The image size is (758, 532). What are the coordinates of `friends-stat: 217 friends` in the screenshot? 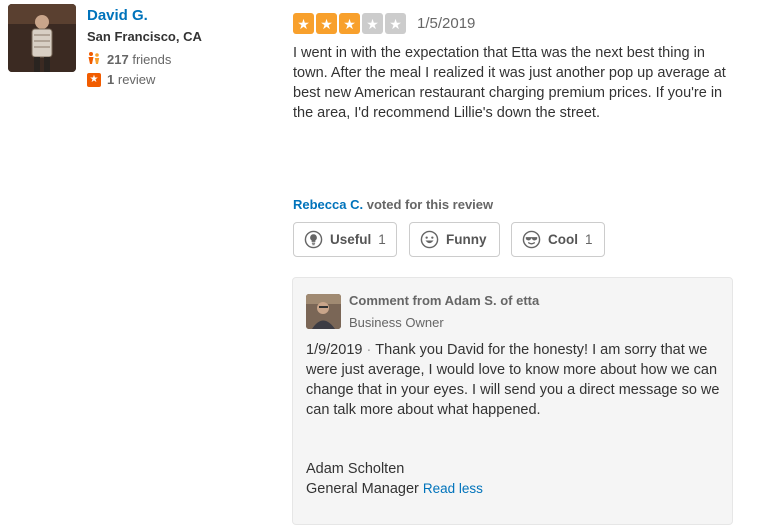 It's located at (129, 59).